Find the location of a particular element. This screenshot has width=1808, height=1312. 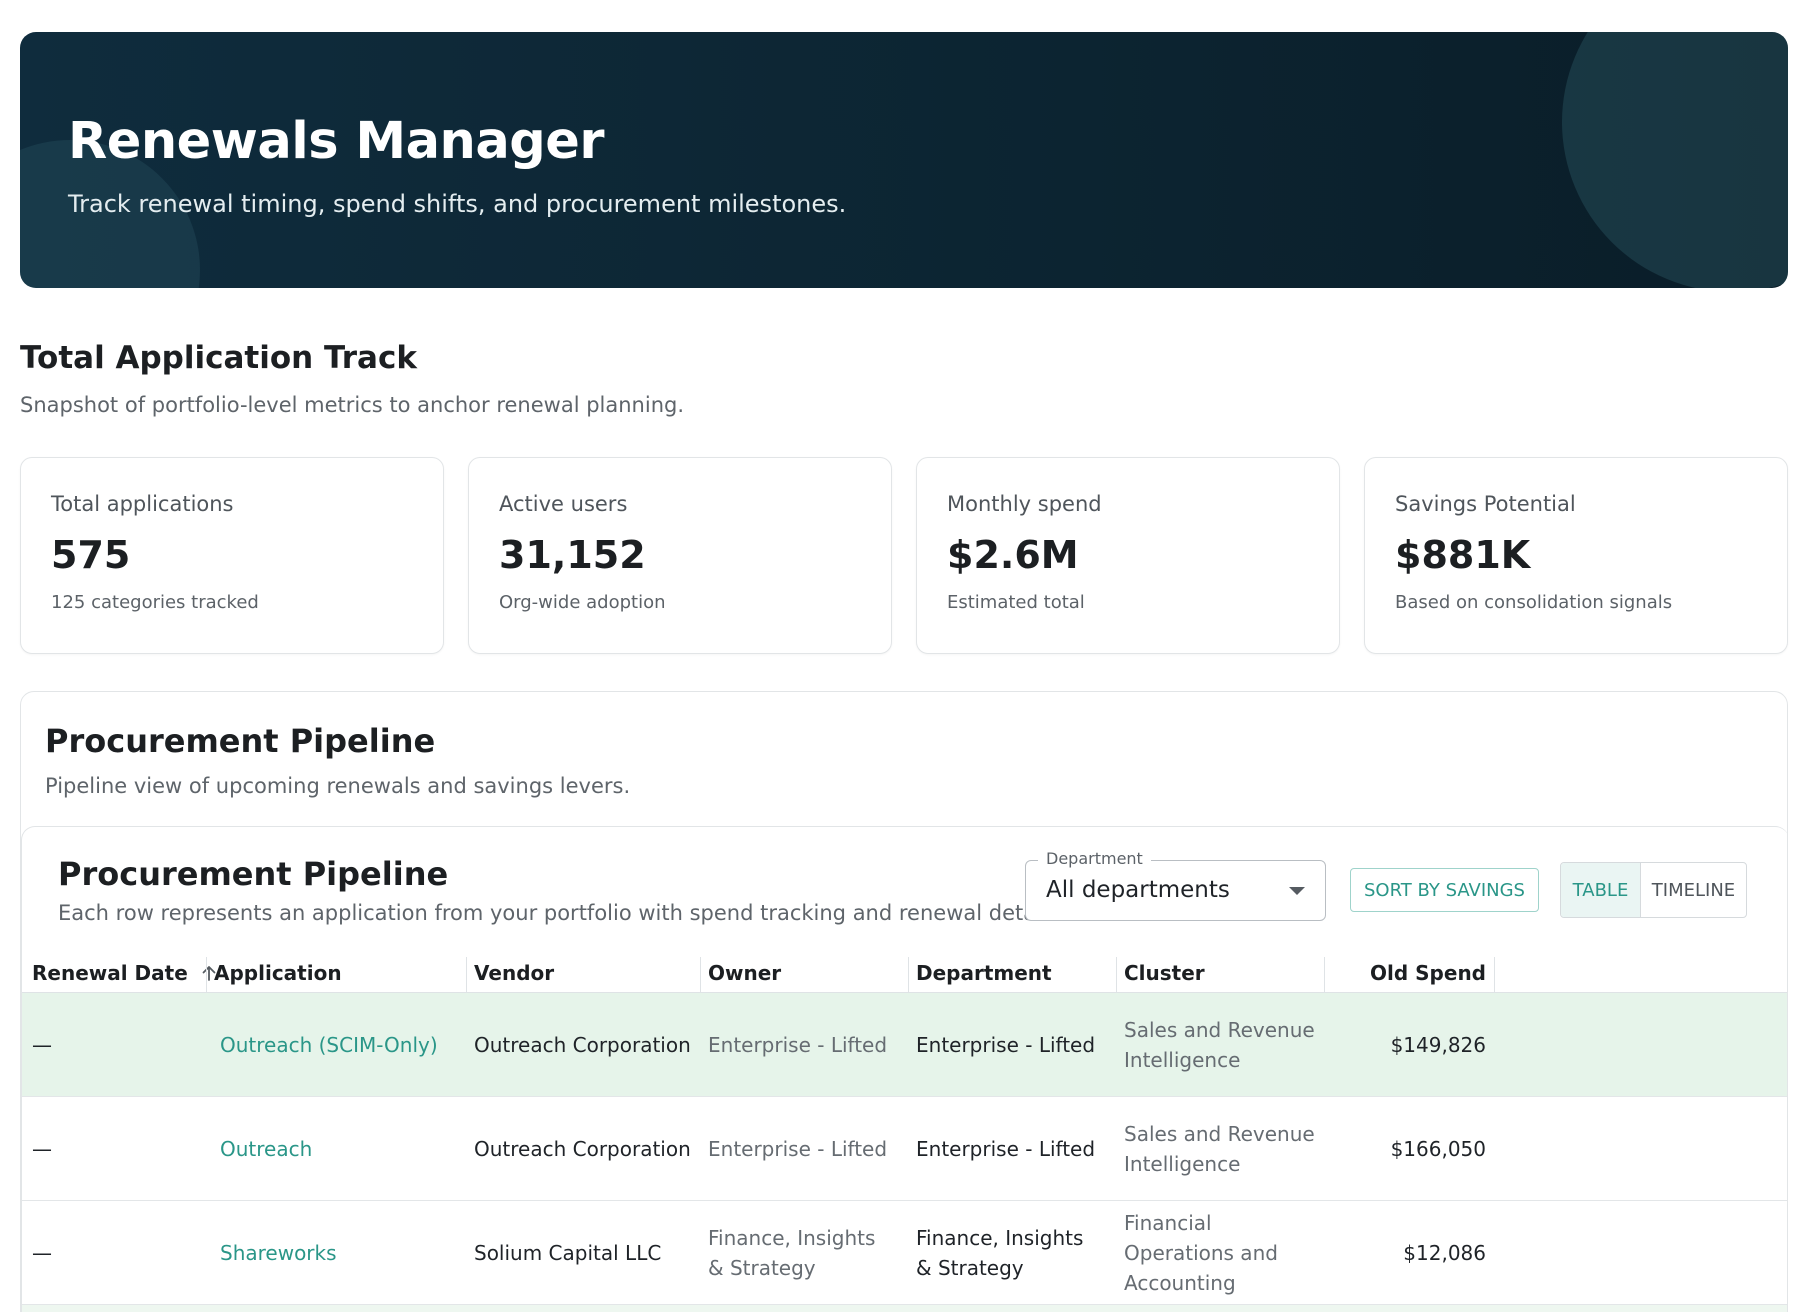

metric-label: Total applications is located at coordinates (142, 504).